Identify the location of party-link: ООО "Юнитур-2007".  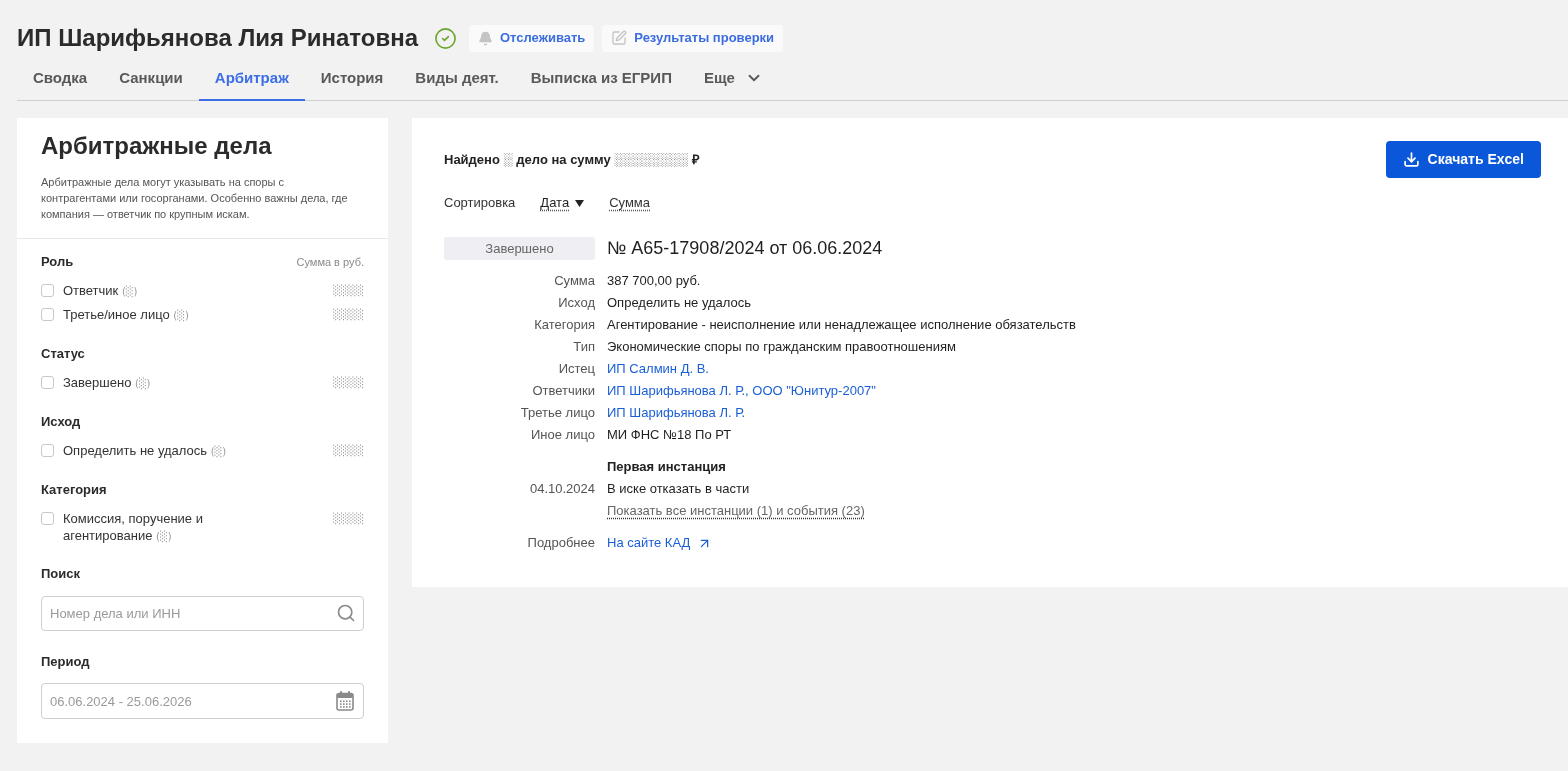
(814, 391).